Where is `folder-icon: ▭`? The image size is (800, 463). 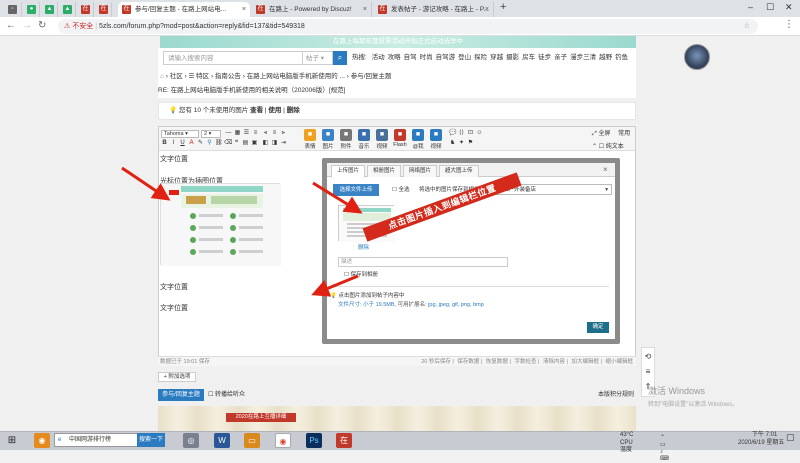 folder-icon: ▭ is located at coordinates (252, 440).